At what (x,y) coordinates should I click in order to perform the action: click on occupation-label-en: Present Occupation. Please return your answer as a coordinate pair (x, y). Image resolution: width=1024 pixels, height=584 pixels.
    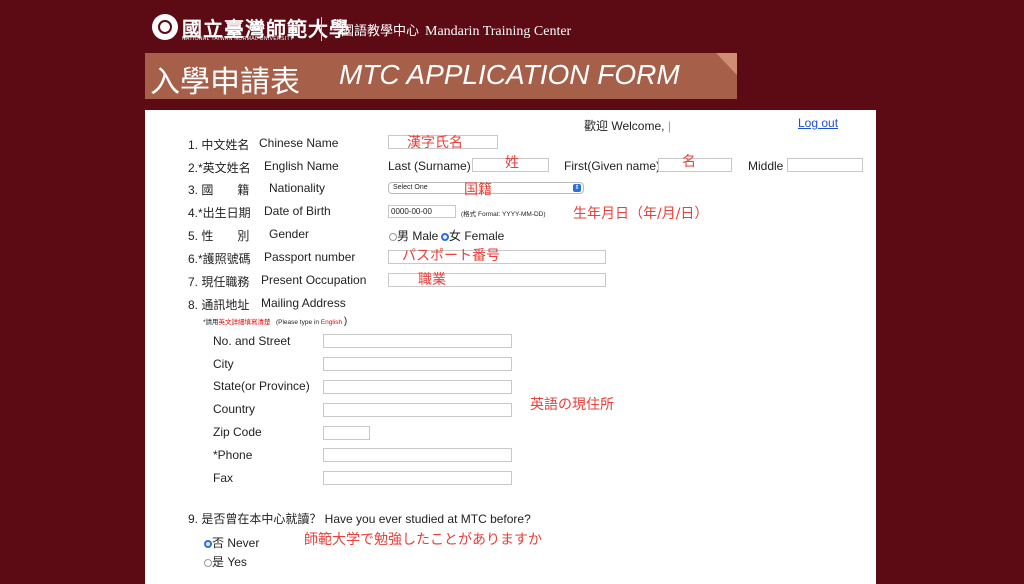
    Looking at the image, I should click on (314, 280).